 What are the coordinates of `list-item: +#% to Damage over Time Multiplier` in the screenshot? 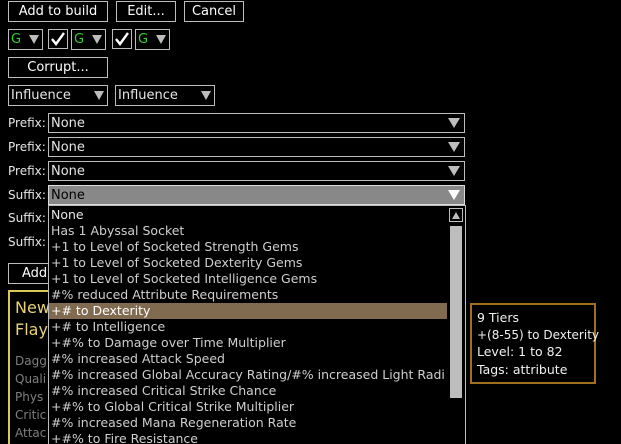 It's located at (248, 343).